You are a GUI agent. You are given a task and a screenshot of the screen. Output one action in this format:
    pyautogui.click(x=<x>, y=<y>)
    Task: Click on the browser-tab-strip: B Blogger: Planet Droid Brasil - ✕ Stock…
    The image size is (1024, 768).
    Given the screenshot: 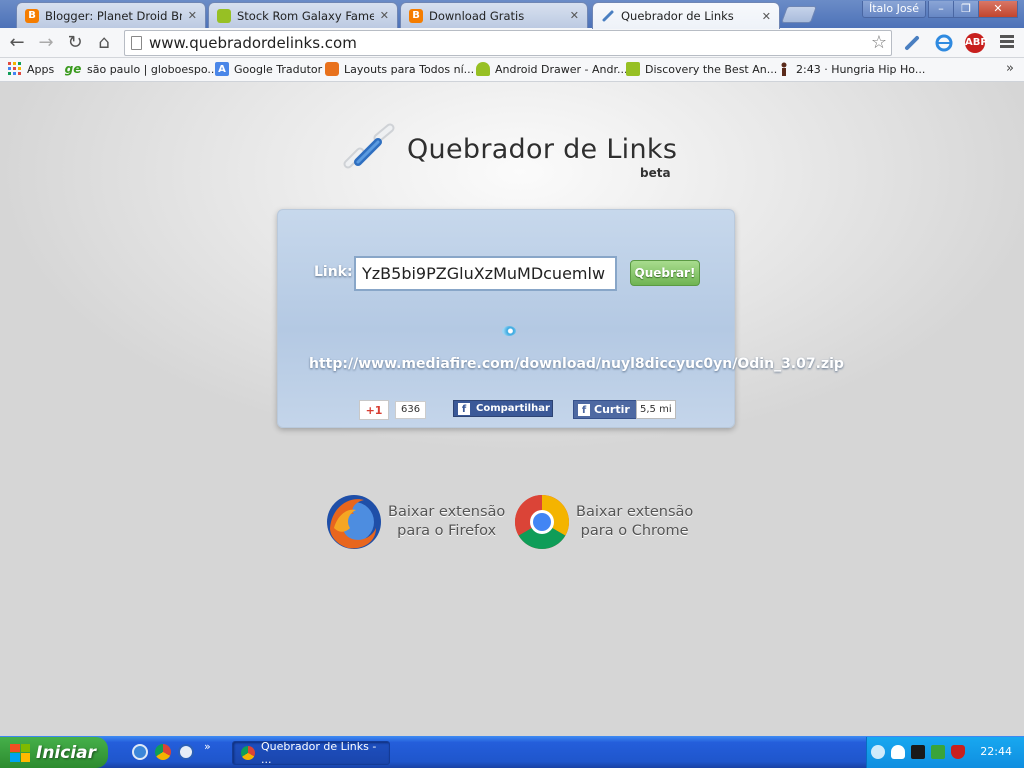 What is the action you would take?
    pyautogui.click(x=512, y=14)
    